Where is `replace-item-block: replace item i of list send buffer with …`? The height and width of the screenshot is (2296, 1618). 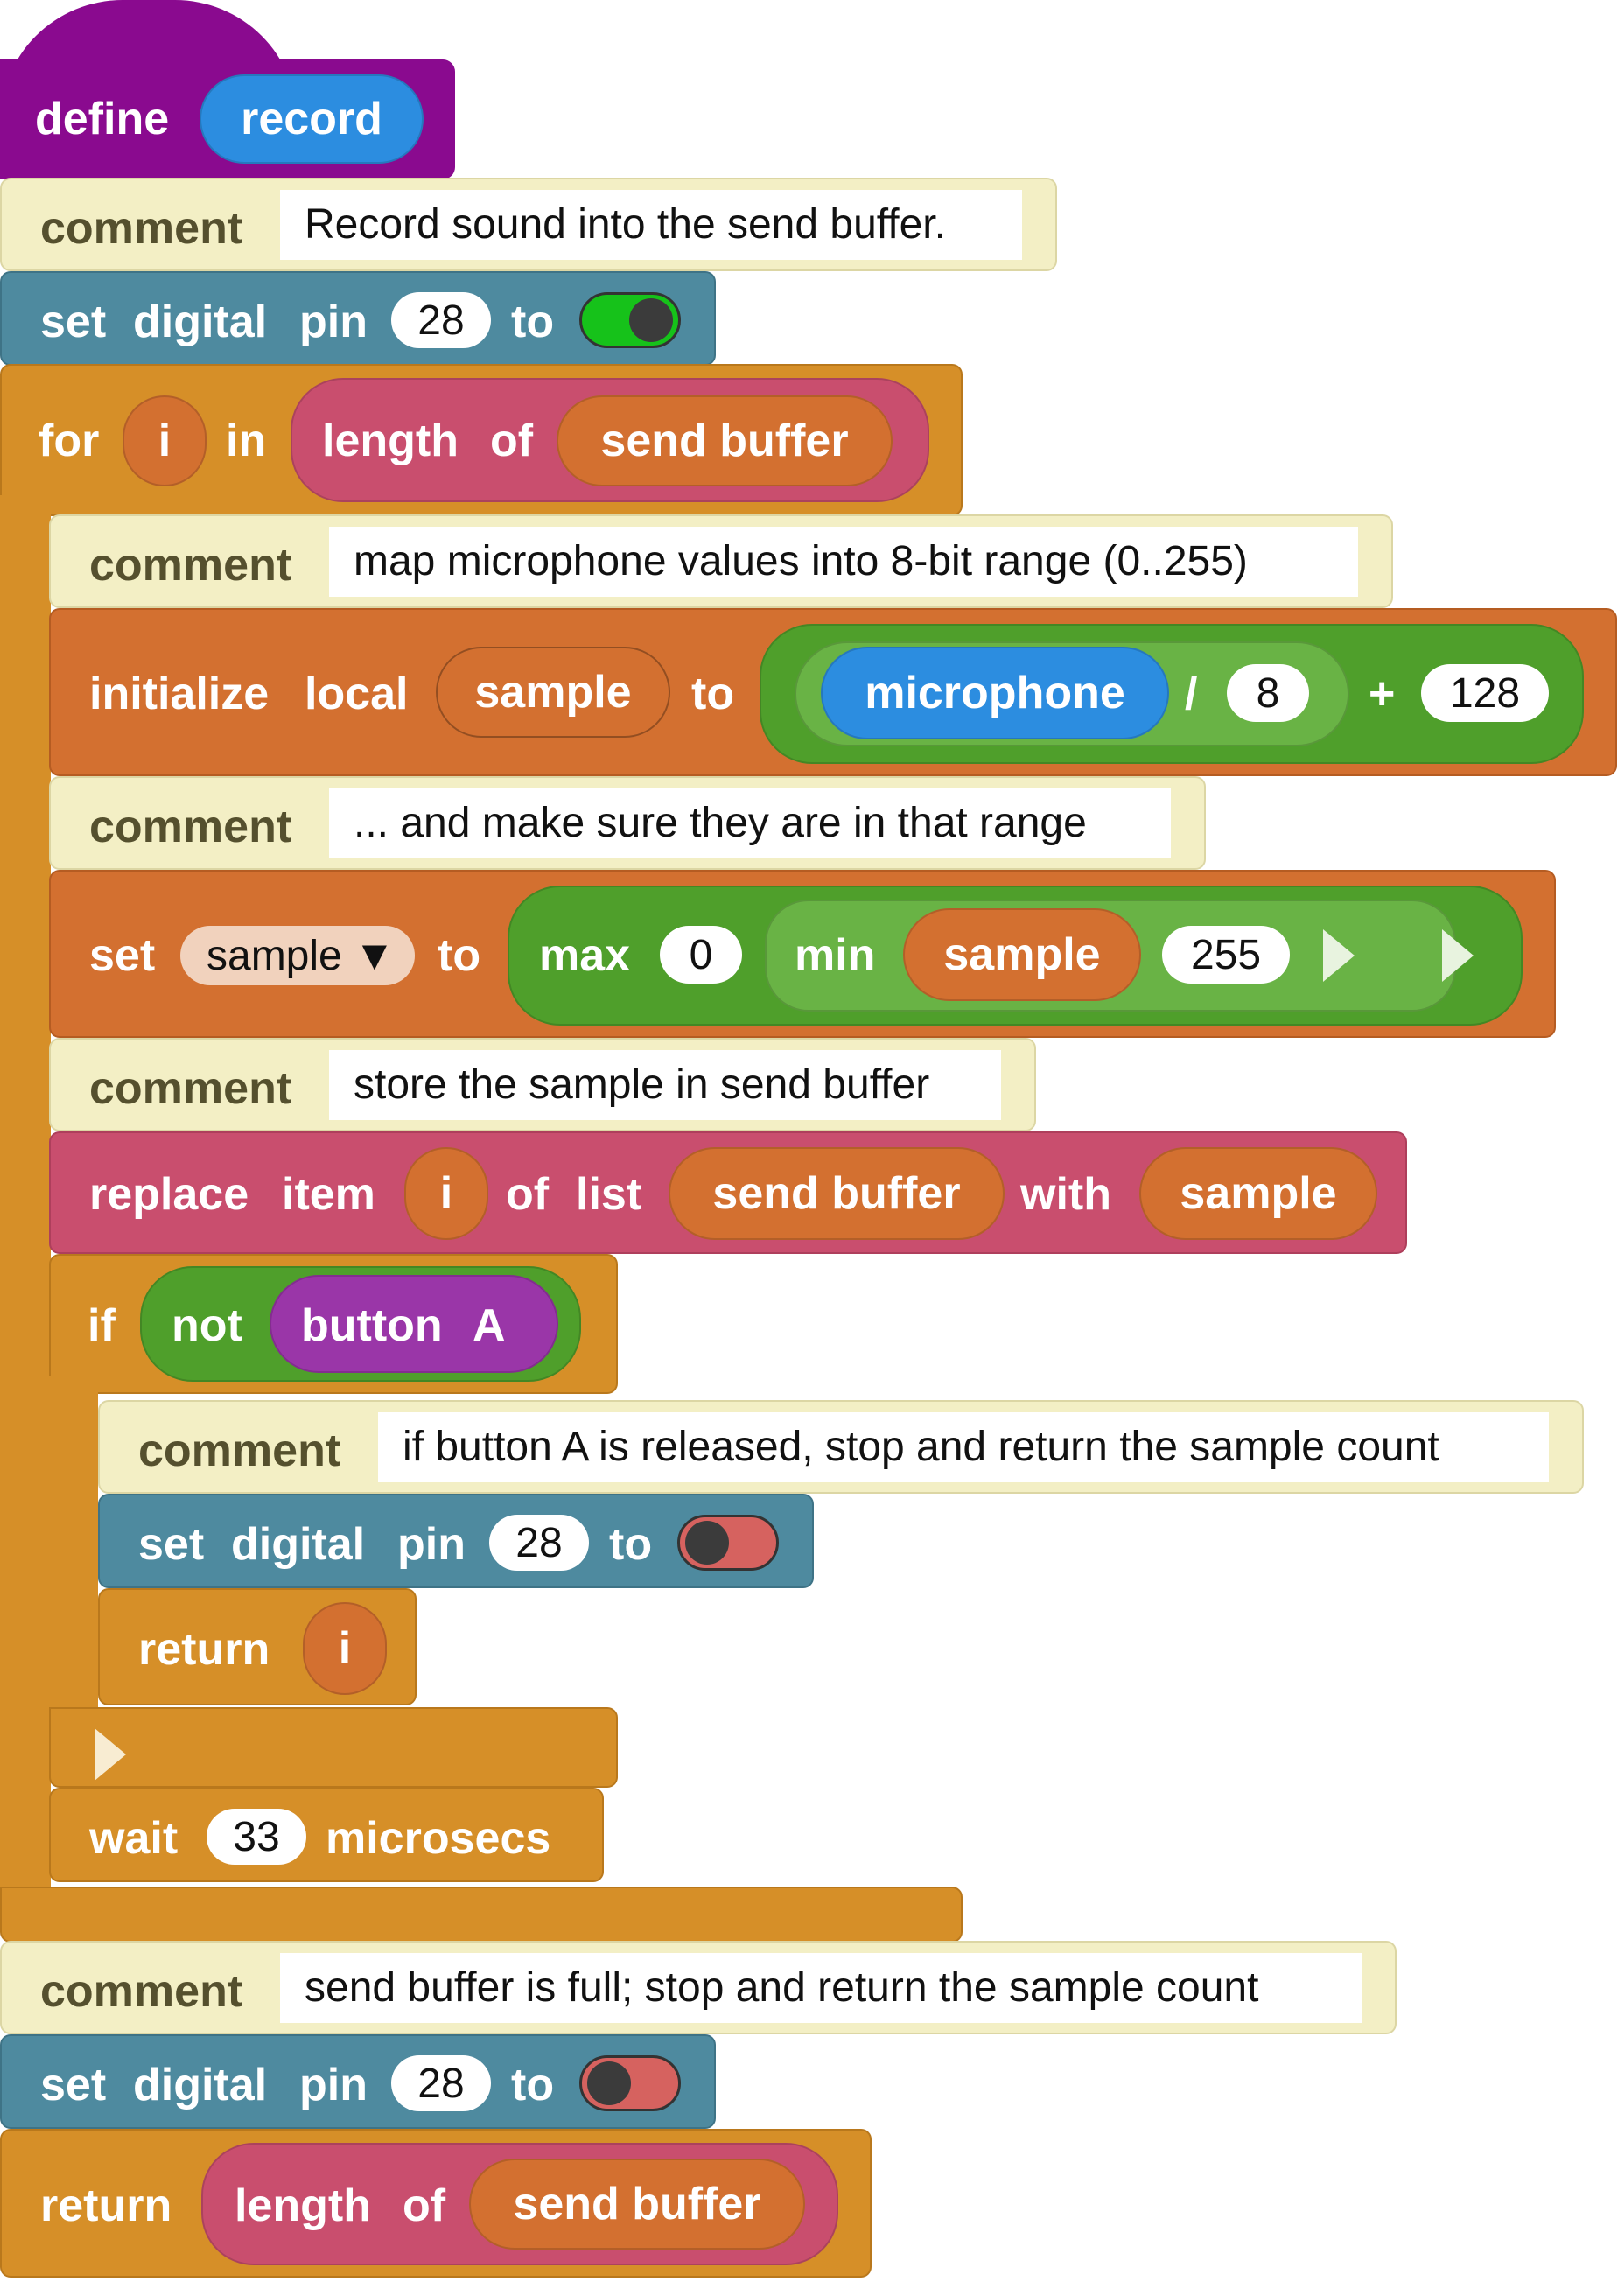
replace-item-block: replace item i of list send buffer with … is located at coordinates (728, 1192).